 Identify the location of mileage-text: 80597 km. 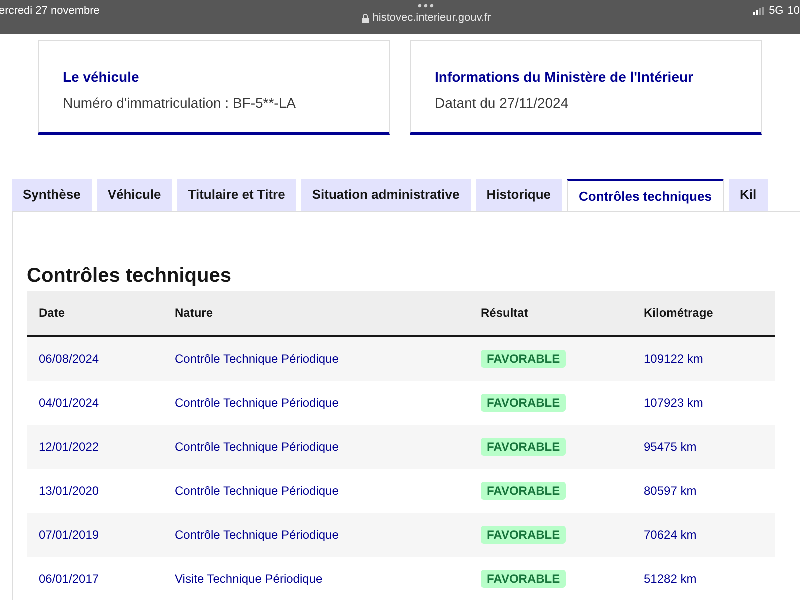
(671, 491).